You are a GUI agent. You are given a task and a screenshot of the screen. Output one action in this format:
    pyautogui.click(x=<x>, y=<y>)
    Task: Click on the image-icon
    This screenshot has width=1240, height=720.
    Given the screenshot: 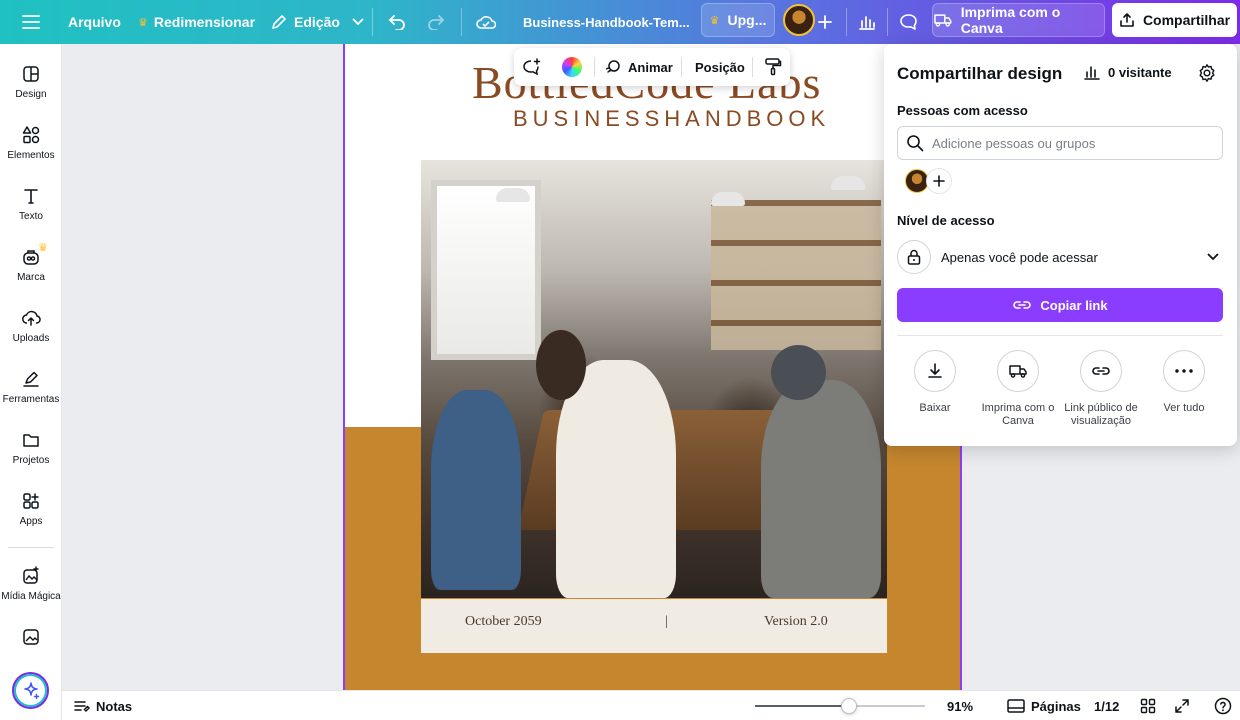 What is the action you would take?
    pyautogui.click(x=31, y=637)
    